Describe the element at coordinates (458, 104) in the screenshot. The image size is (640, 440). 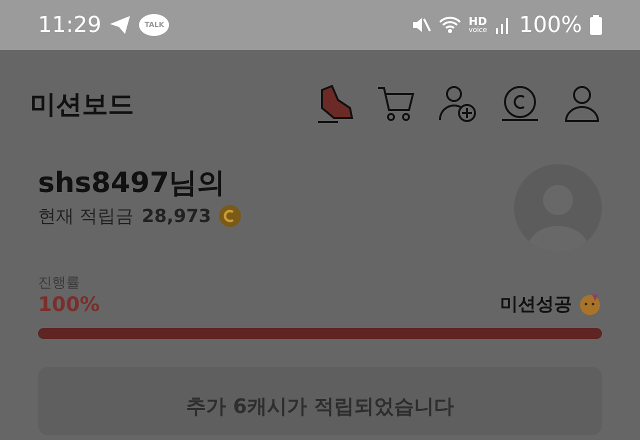
I see `add-user-icon` at that location.